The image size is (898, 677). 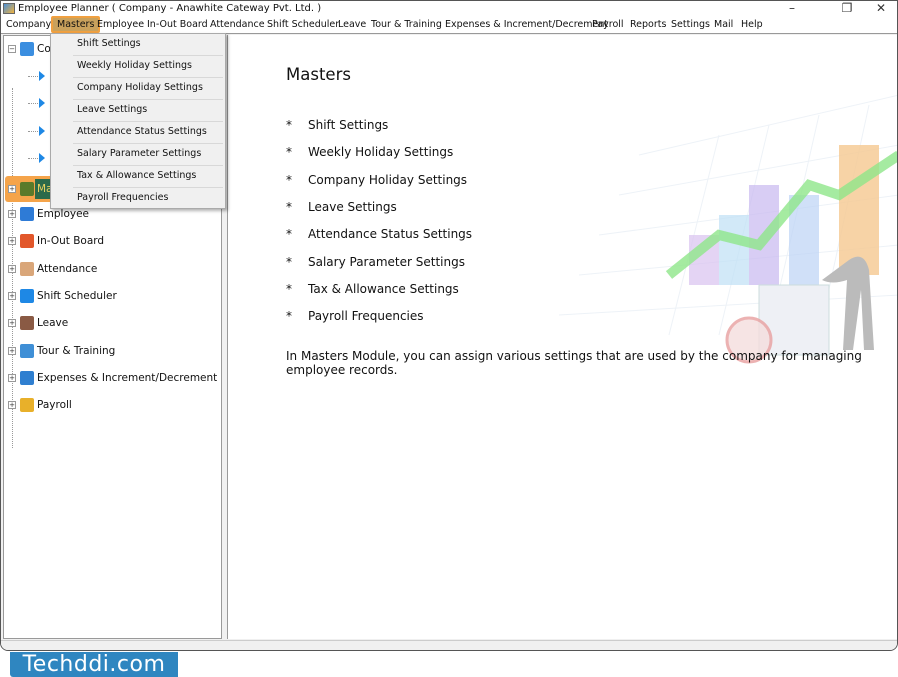 I want to click on maximize-button: ❐, so click(x=847, y=8).